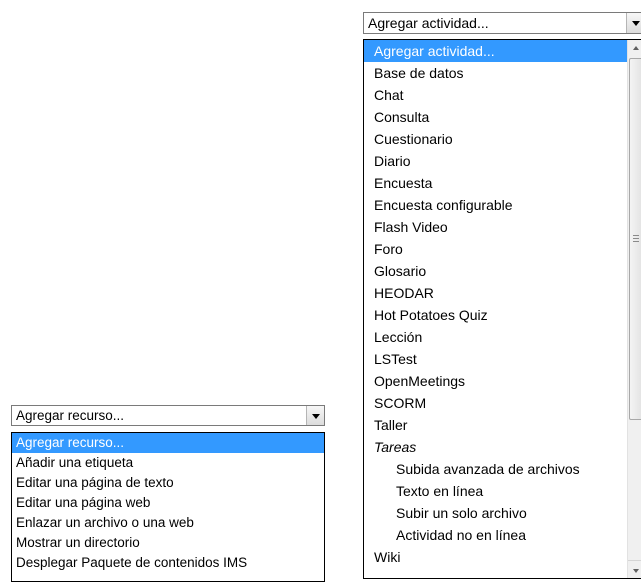  Describe the element at coordinates (502, 425) in the screenshot. I see `activity-option: Taller` at that location.